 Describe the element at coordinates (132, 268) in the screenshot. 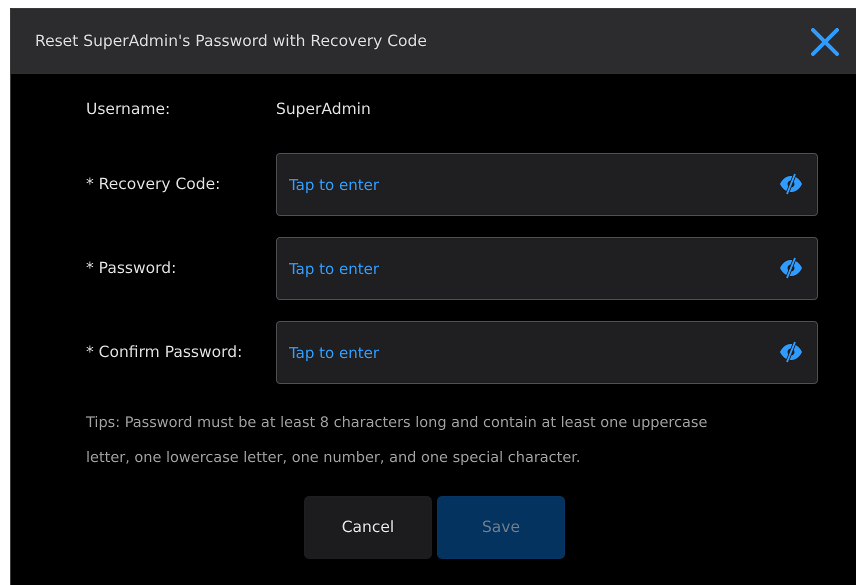

I see `field-label: * Password:` at that location.